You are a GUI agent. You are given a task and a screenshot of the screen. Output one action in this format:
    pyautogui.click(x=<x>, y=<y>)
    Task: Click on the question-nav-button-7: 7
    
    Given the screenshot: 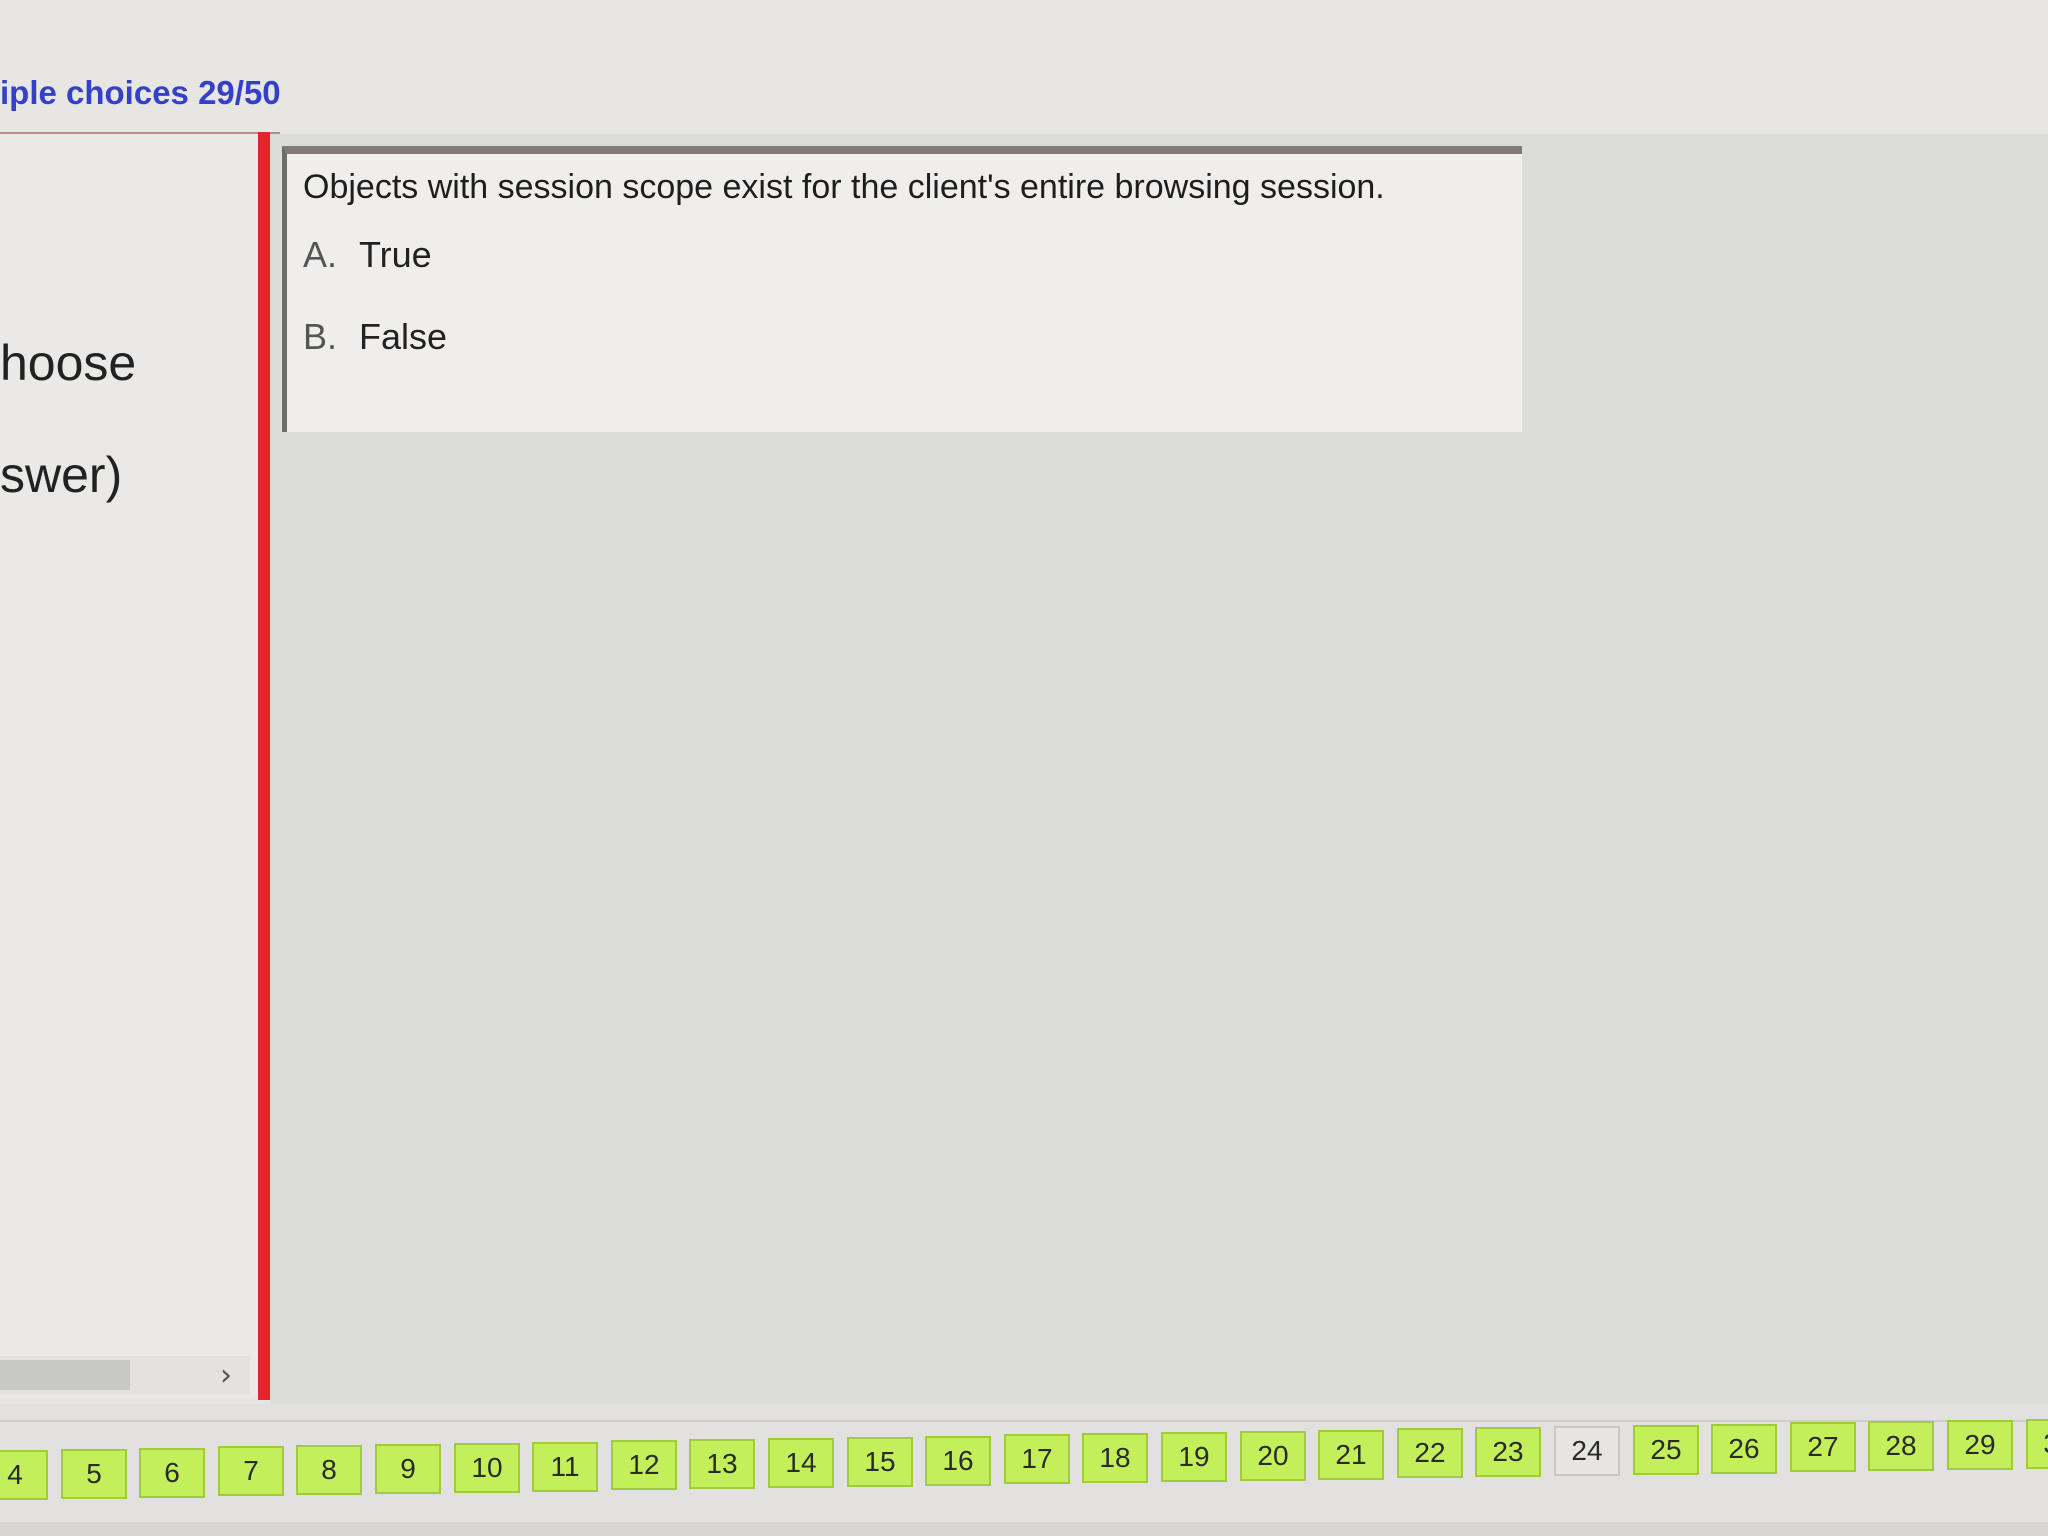 What is the action you would take?
    pyautogui.click(x=251, y=1471)
    